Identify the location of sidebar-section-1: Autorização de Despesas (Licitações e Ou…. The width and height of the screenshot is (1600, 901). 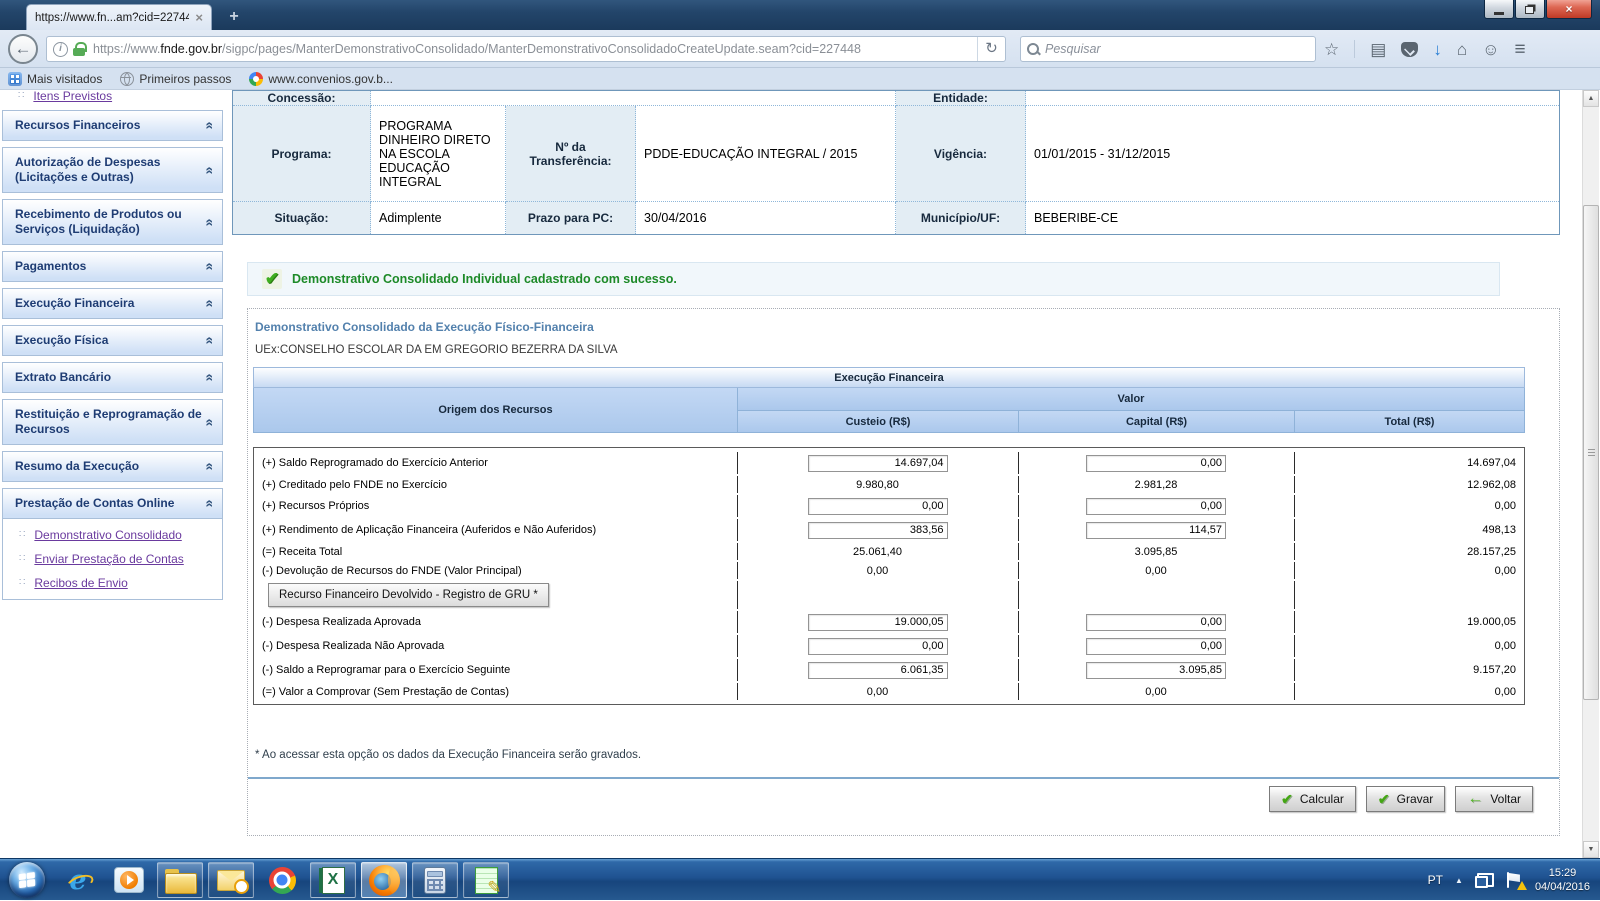
(112, 170).